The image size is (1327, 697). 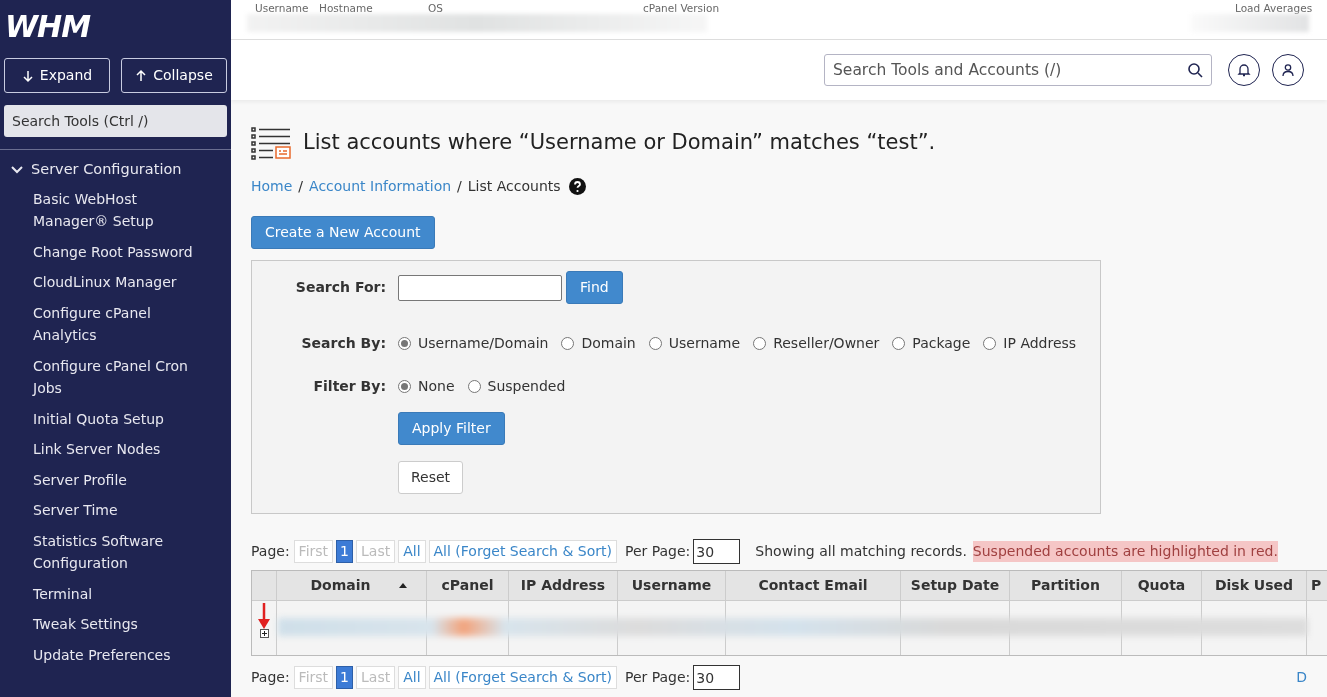 What do you see at coordinates (1162, 585) in the screenshot?
I see `column-header: Quota` at bounding box center [1162, 585].